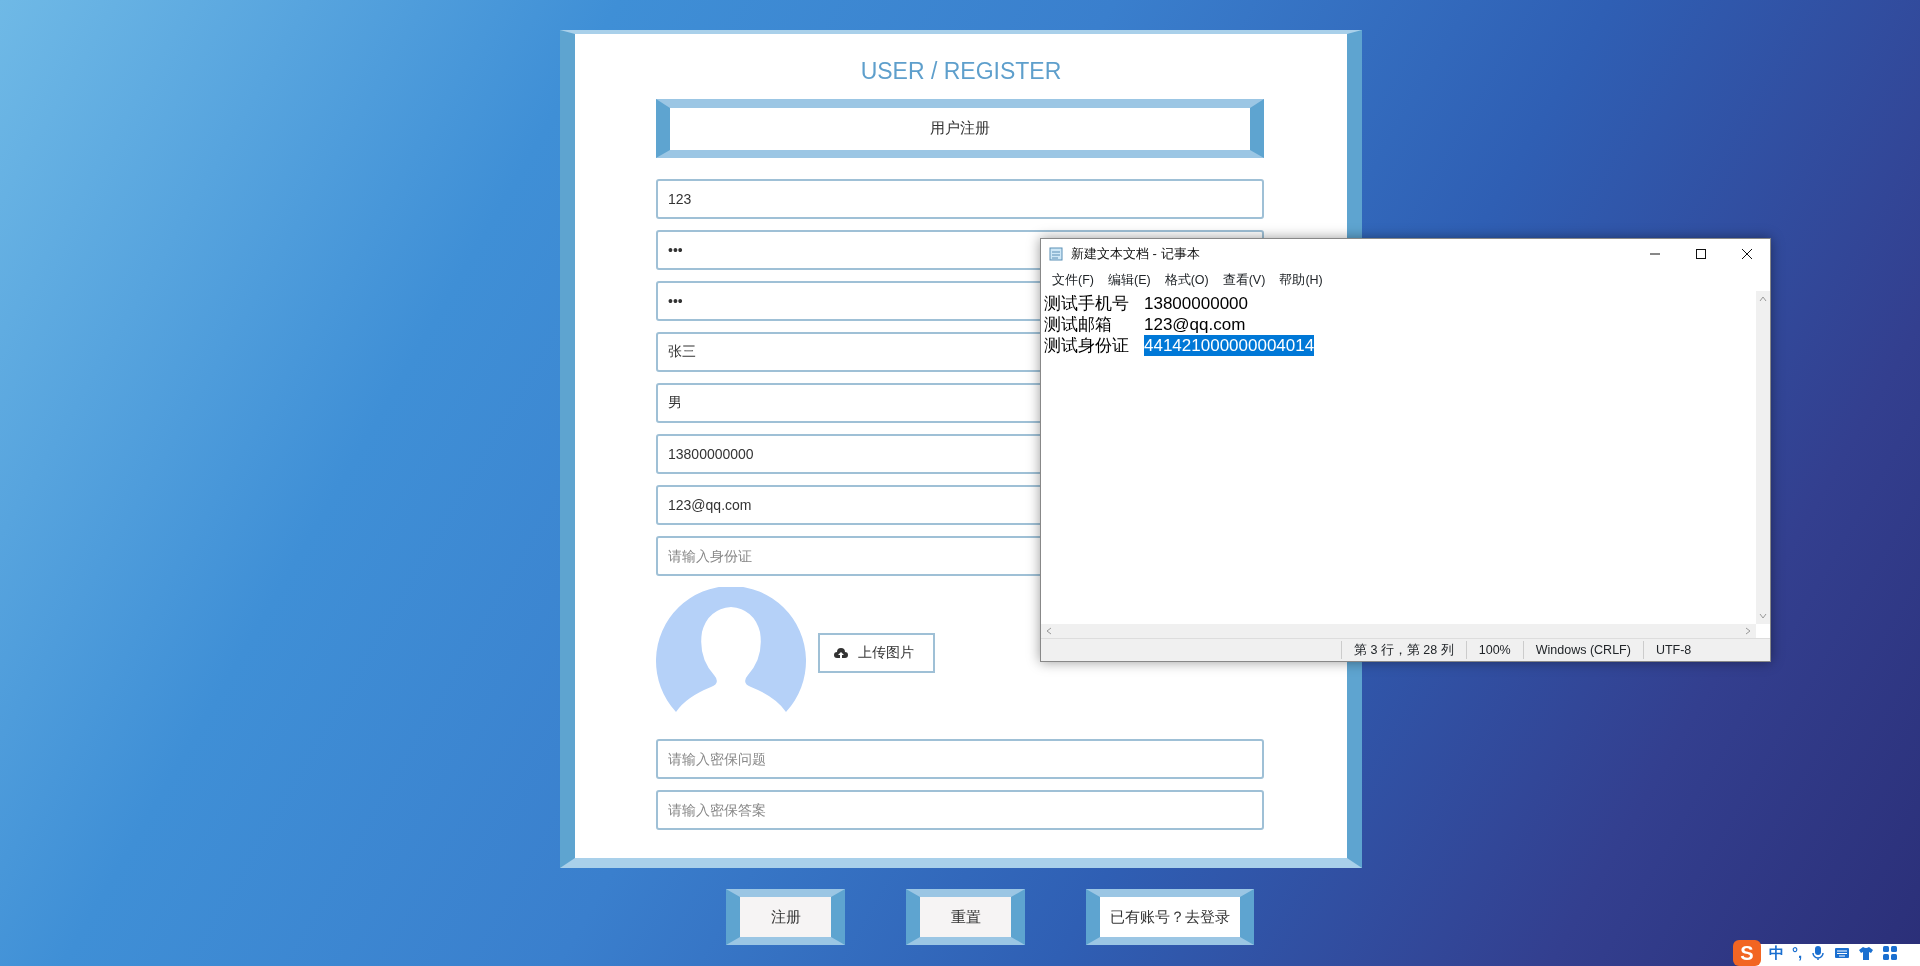 The image size is (1920, 966). What do you see at coordinates (1842, 953) in the screenshot?
I see `keyboard-icon` at bounding box center [1842, 953].